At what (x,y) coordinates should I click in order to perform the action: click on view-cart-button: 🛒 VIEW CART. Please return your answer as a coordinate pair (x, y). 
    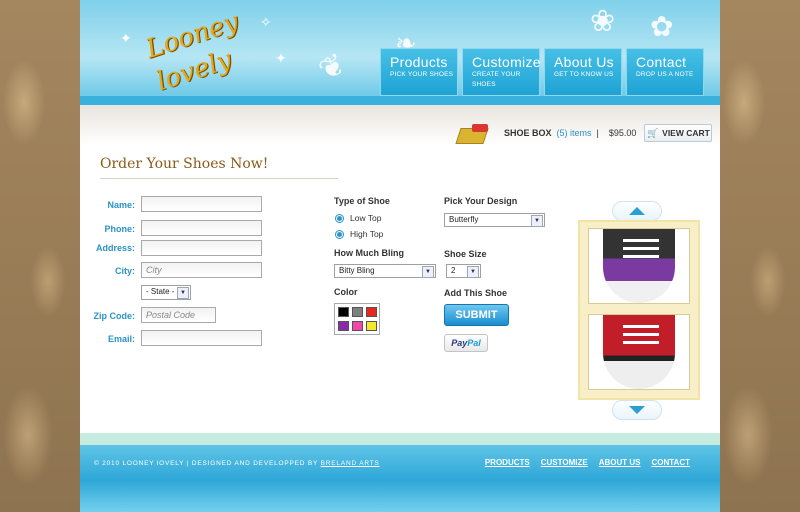
    Looking at the image, I should click on (678, 133).